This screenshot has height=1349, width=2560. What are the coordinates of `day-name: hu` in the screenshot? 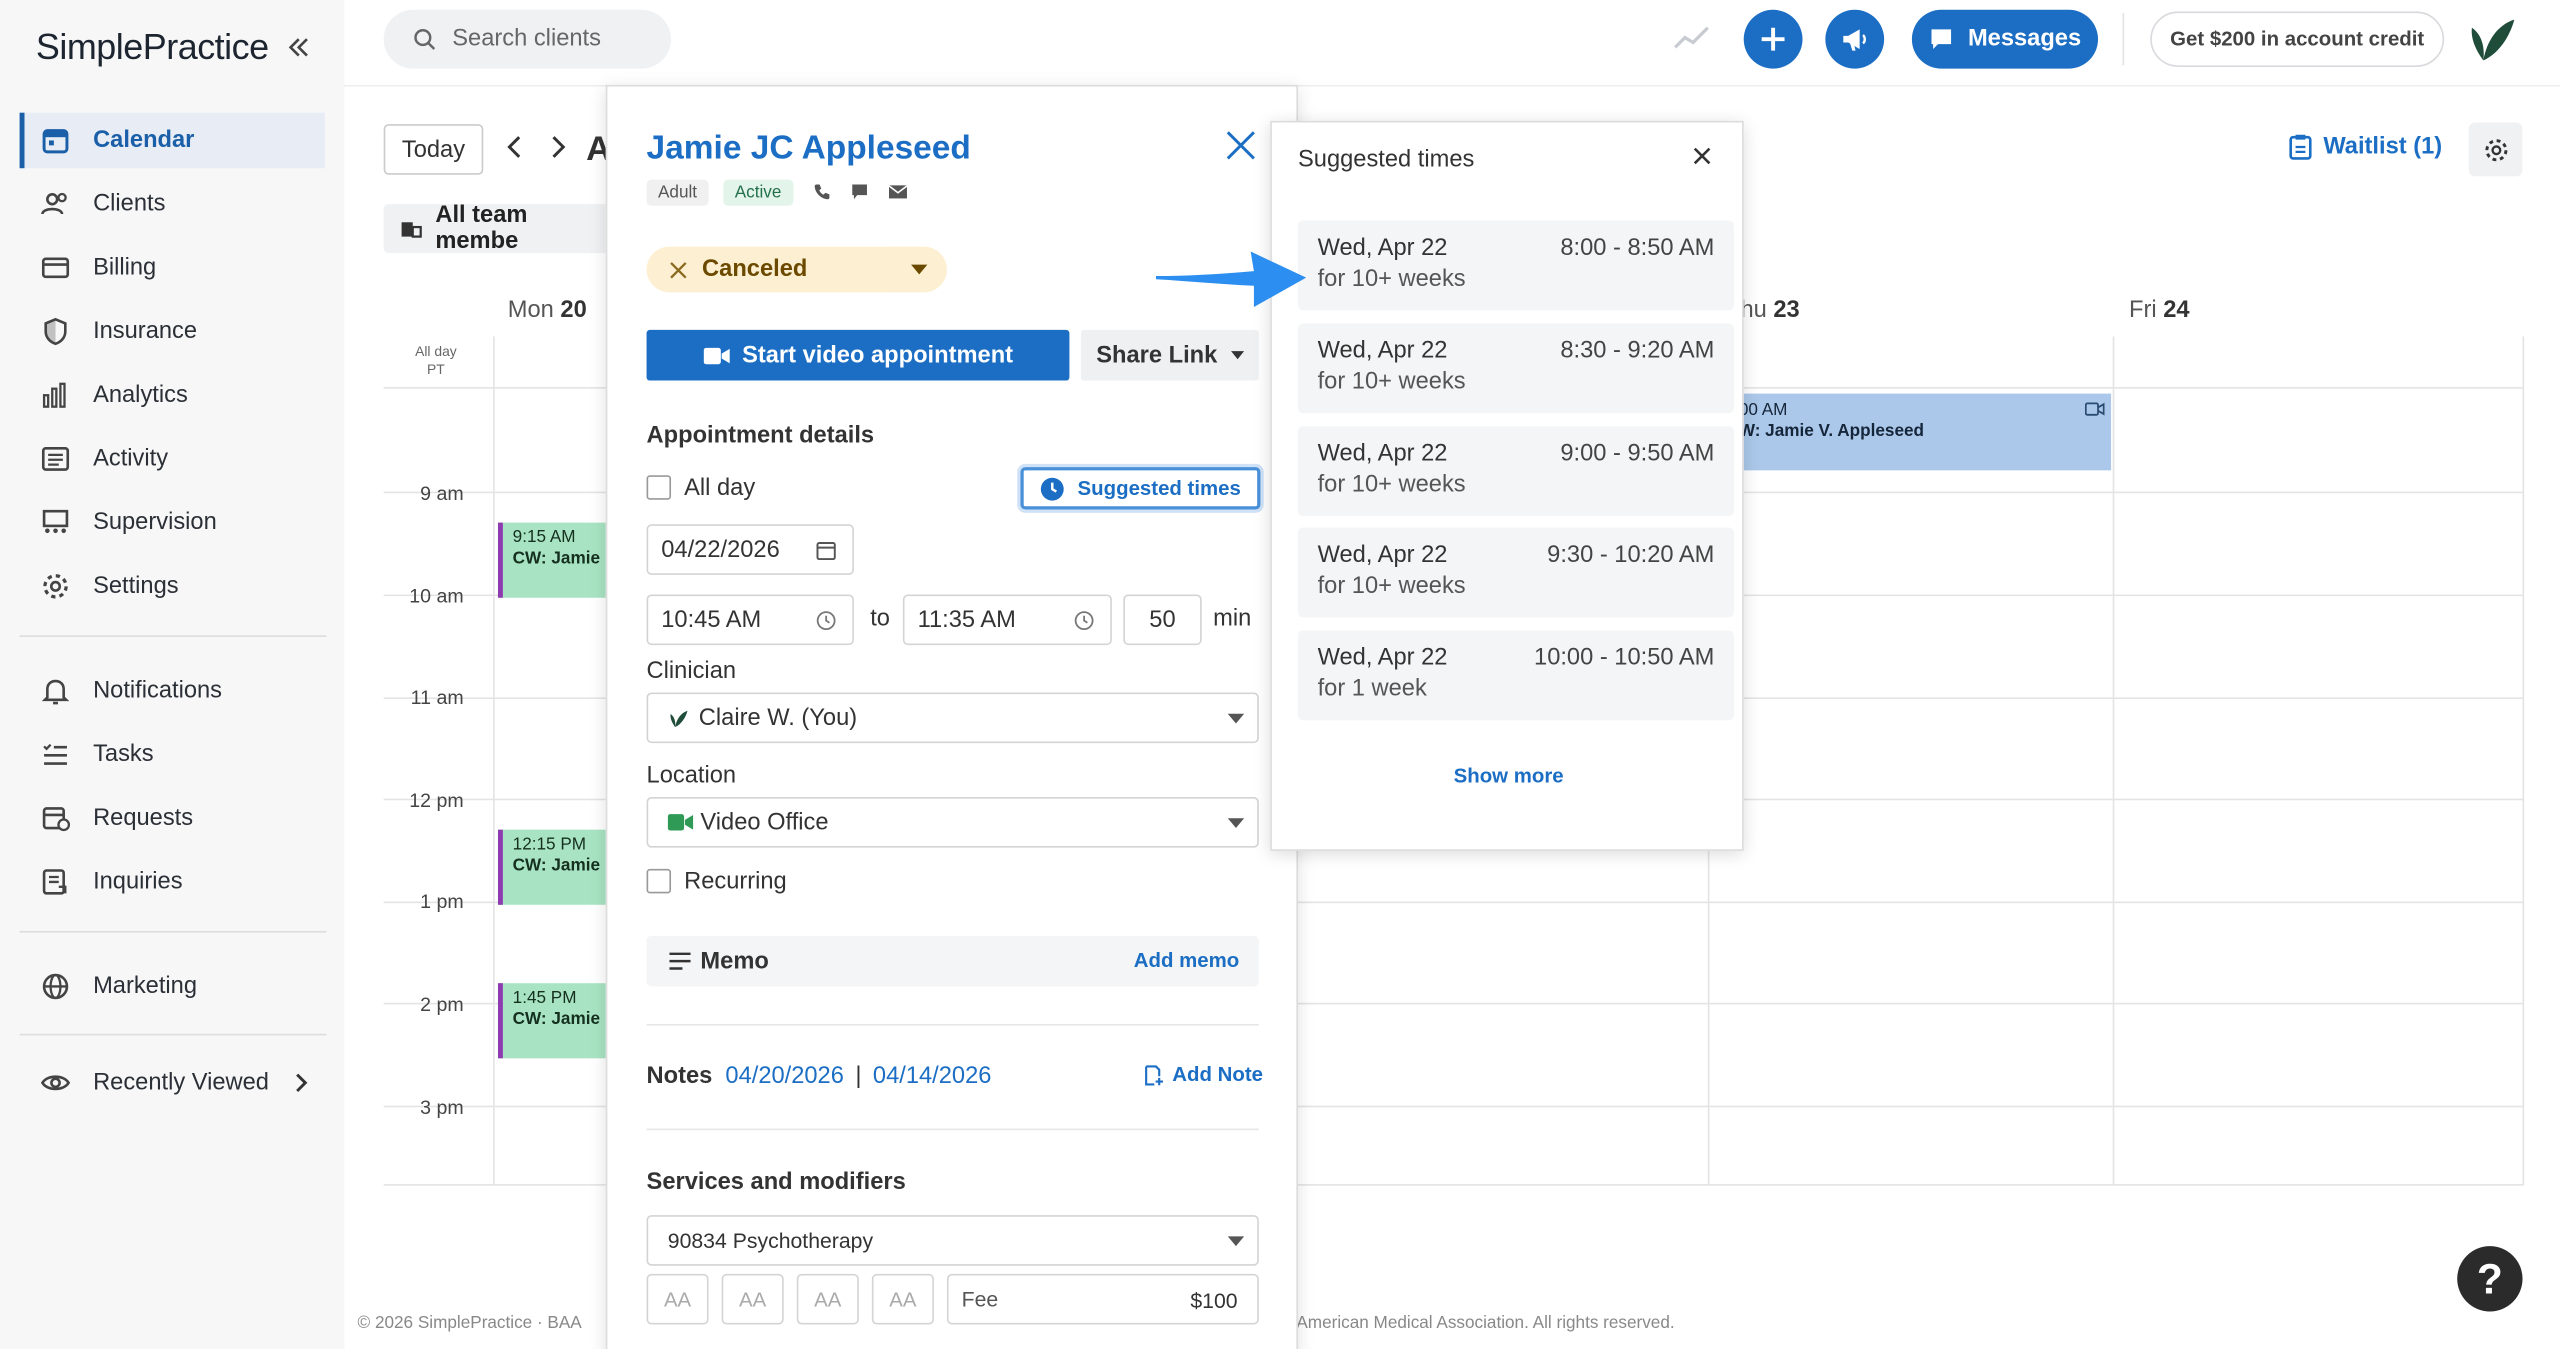 It's located at (1753, 310).